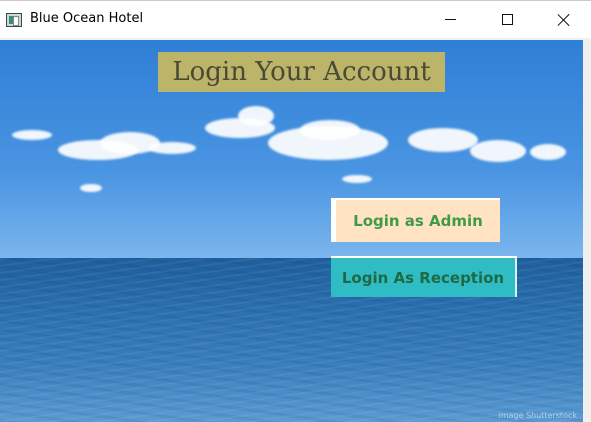 This screenshot has width=591, height=422. I want to click on image-watermark: image Shutterstock, so click(537, 415).